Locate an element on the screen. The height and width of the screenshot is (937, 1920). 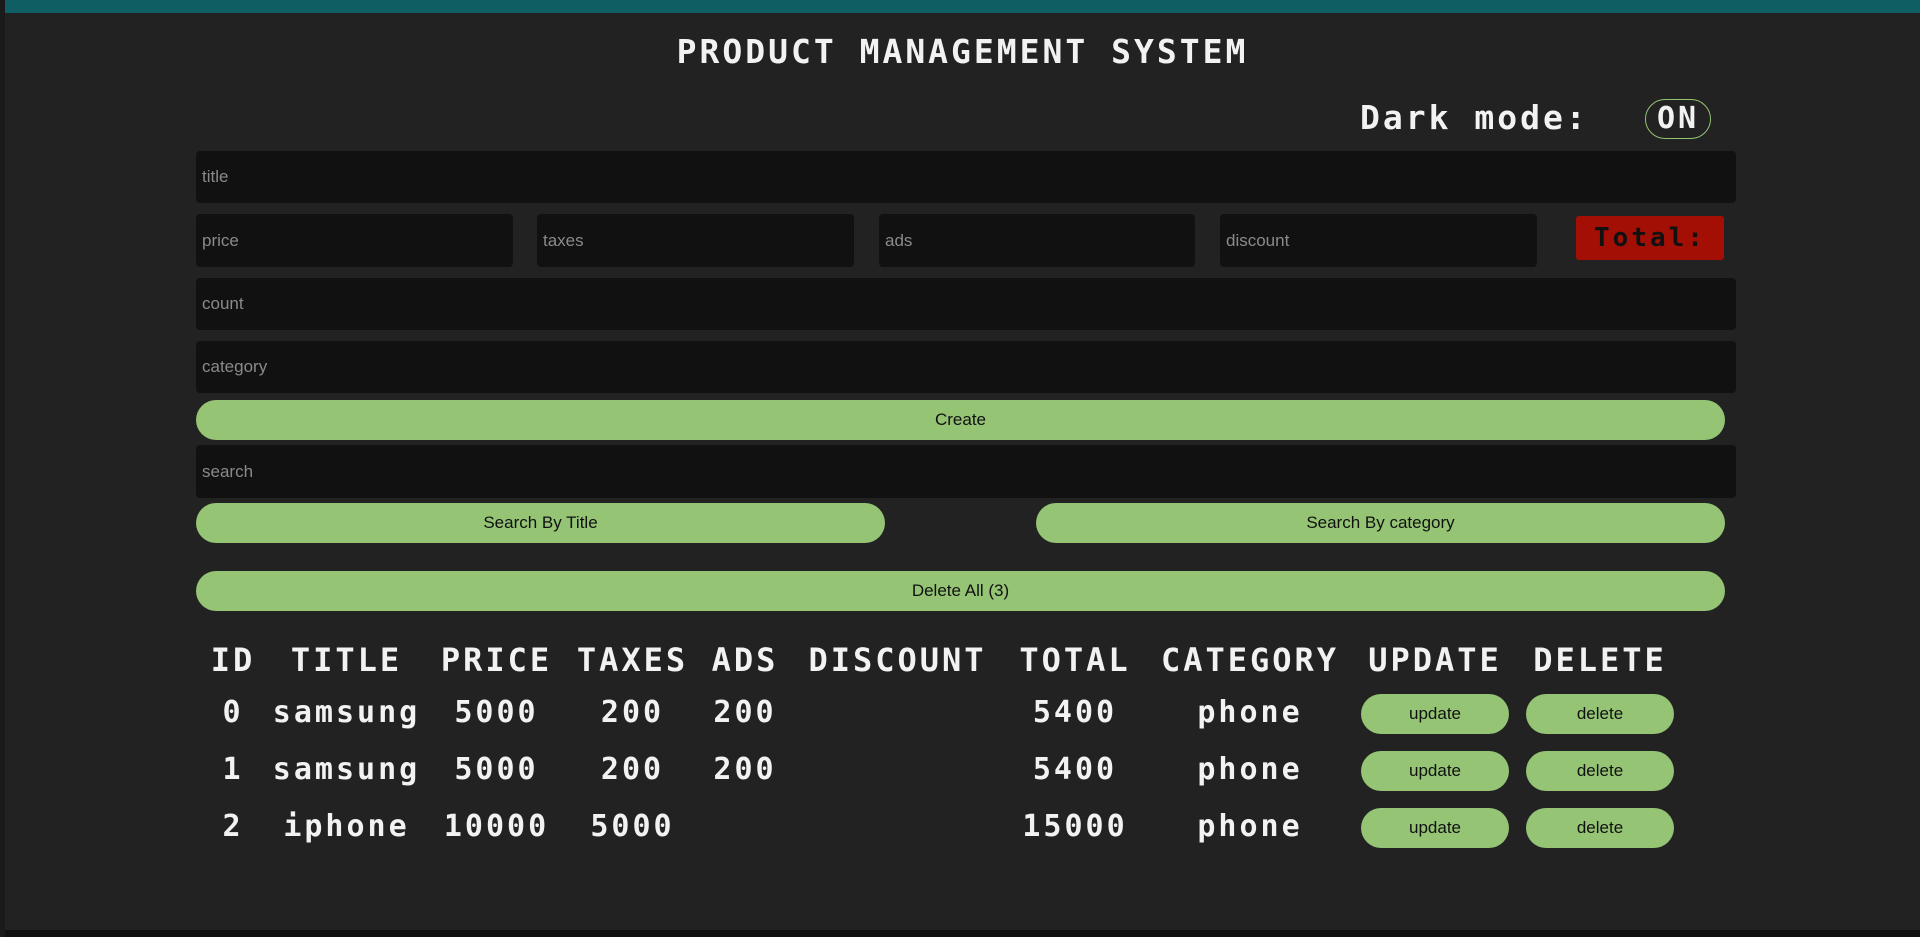
cell-id: 1 is located at coordinates (233, 769).